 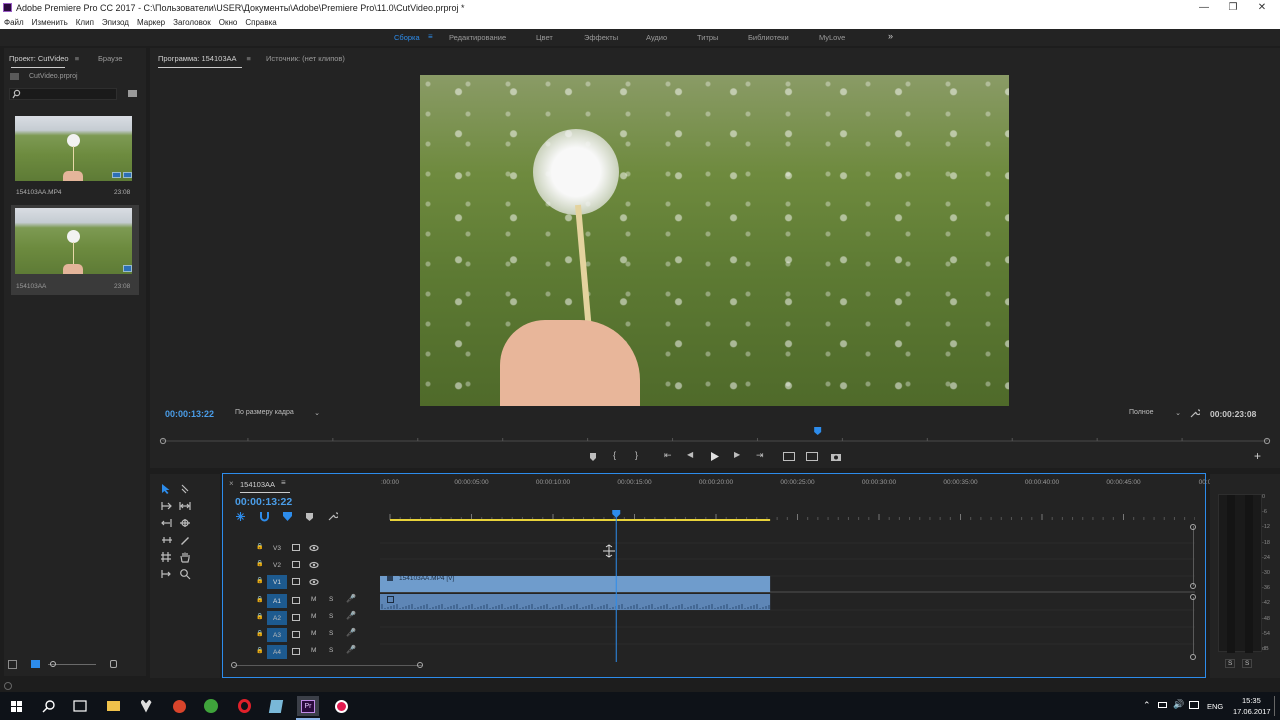 I want to click on razor-tool-icon, so click(x=185, y=523).